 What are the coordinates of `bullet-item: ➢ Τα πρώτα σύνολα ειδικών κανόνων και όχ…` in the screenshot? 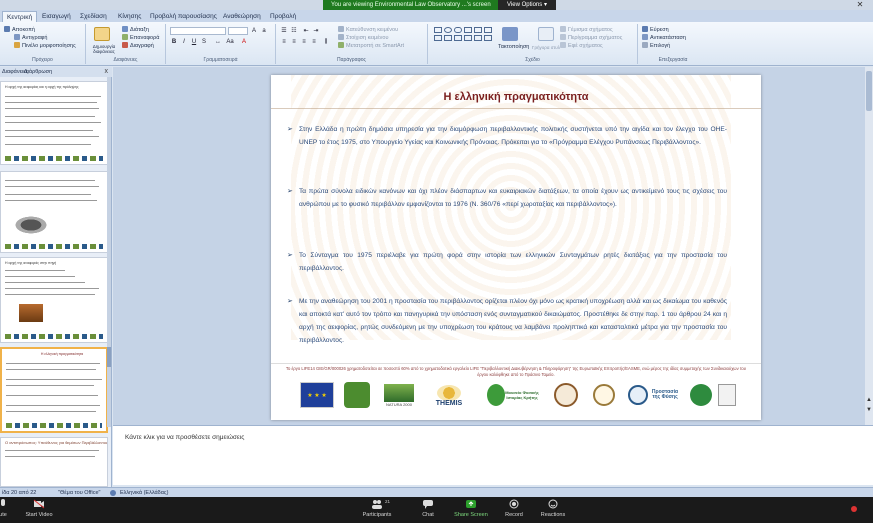 It's located at (507, 198).